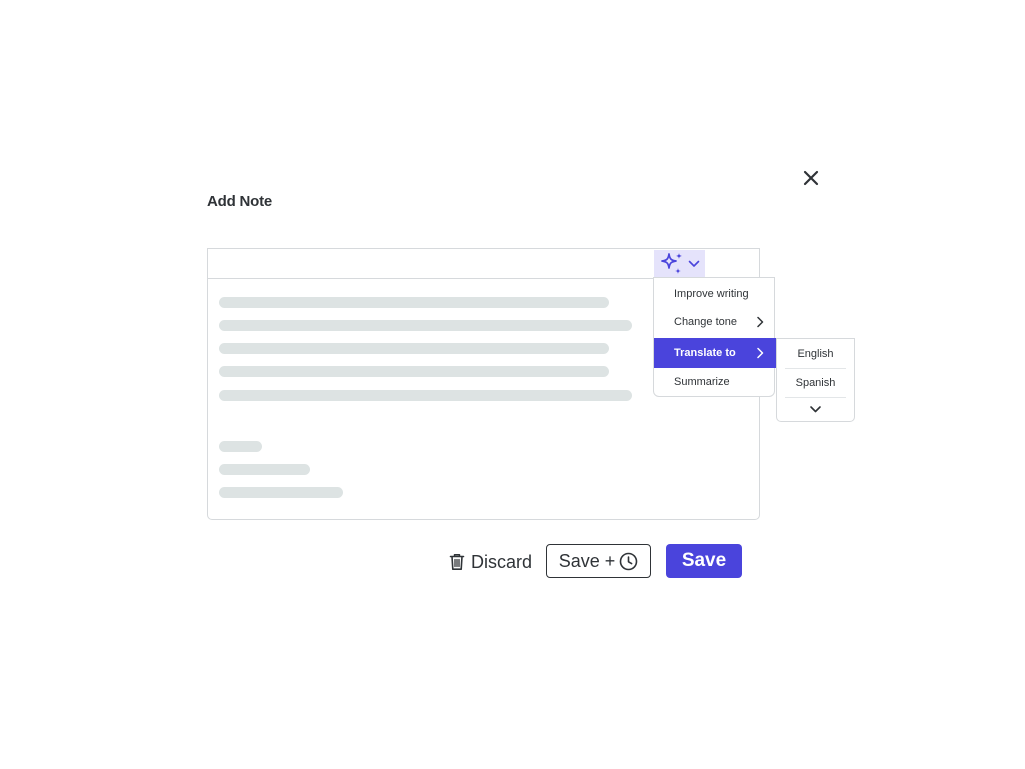 The height and width of the screenshot is (769, 1025). Describe the element at coordinates (702, 382) in the screenshot. I see `menu-item-label: Summarize` at that location.